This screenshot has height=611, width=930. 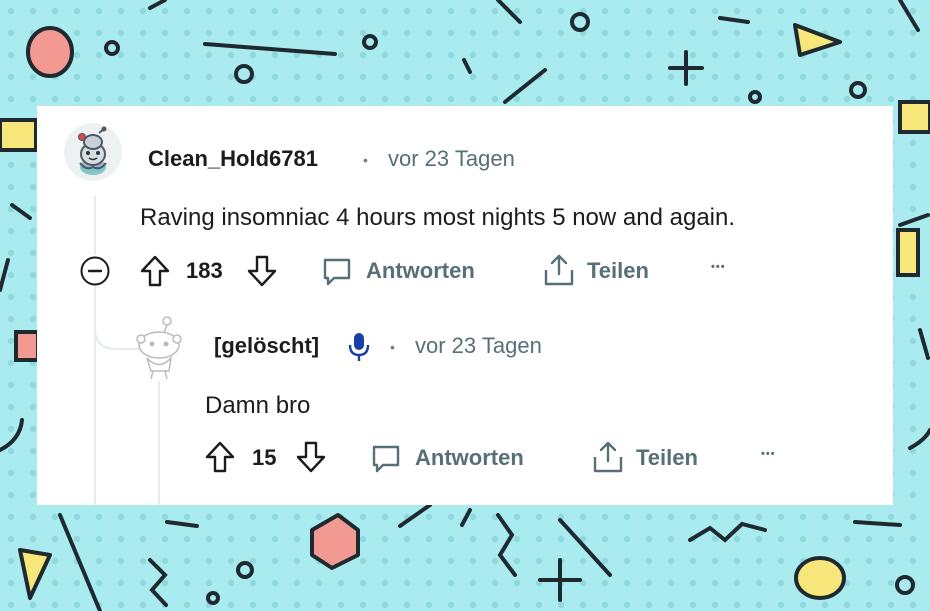 What do you see at coordinates (469, 457) in the screenshot?
I see `reply-reply-label: Antworten` at bounding box center [469, 457].